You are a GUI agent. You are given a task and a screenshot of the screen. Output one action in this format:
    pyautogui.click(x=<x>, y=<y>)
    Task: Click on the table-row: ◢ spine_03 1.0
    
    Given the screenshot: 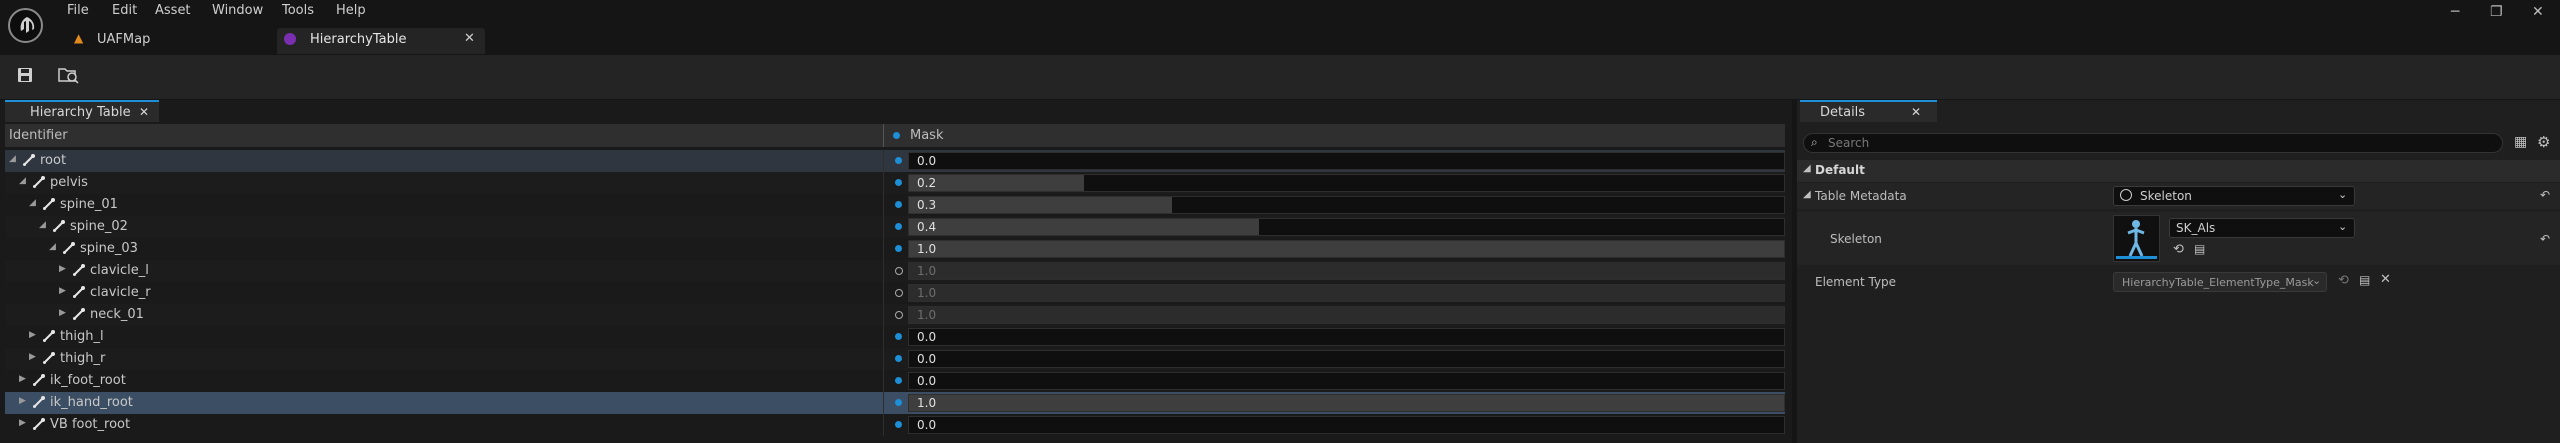 What is the action you would take?
    pyautogui.click(x=895, y=249)
    